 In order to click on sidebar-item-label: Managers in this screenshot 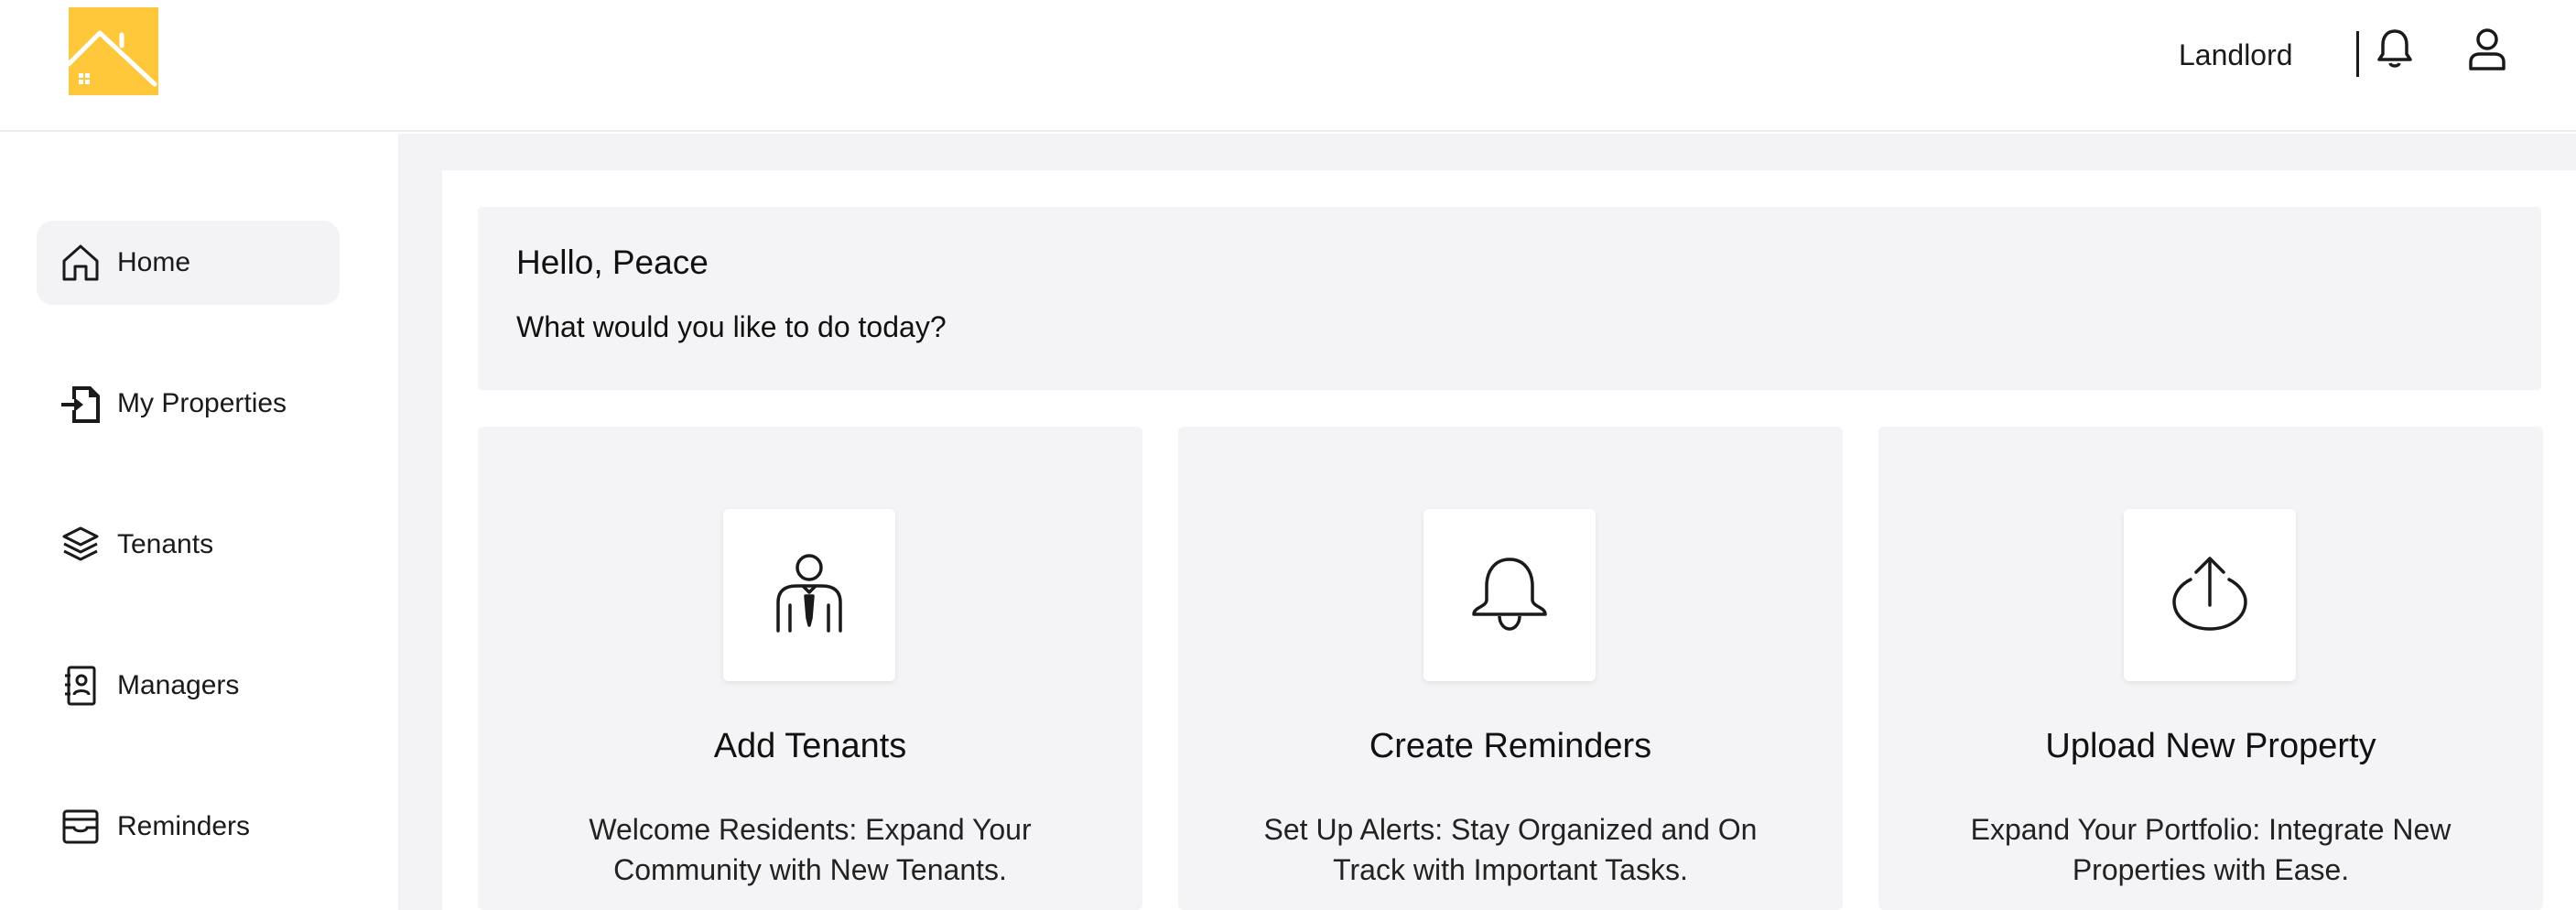, I will do `click(179, 685)`.